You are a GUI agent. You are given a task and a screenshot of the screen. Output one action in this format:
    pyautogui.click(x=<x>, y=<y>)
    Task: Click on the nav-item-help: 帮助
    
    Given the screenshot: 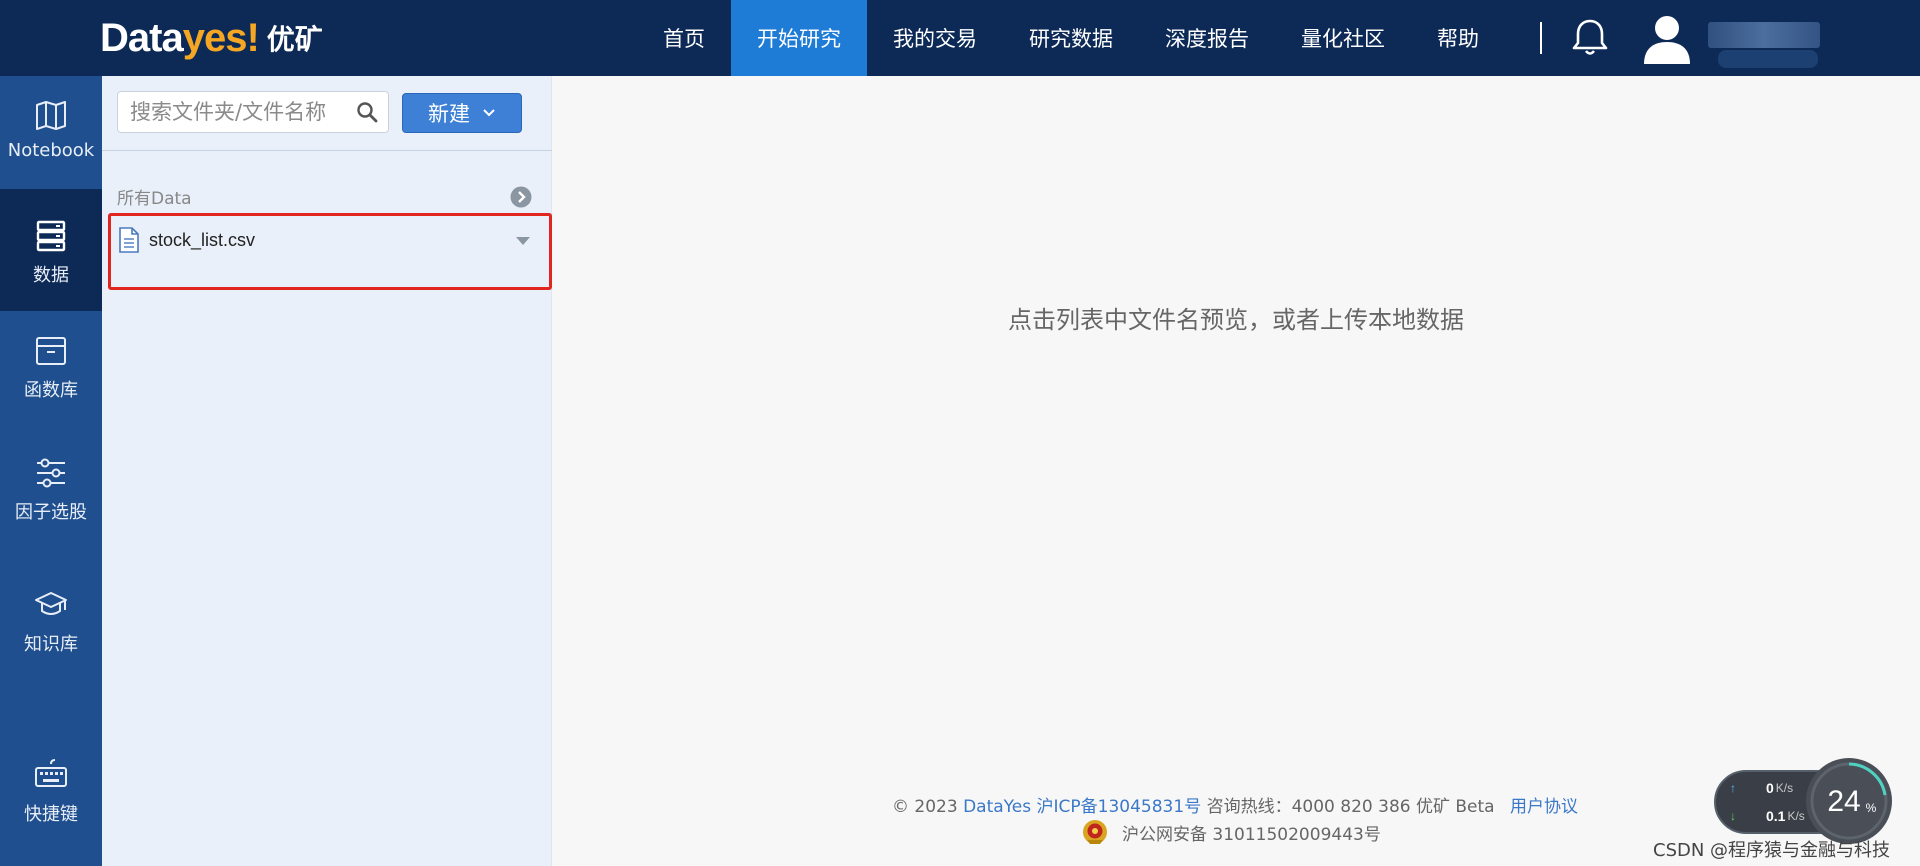 What is the action you would take?
    pyautogui.click(x=1458, y=38)
    